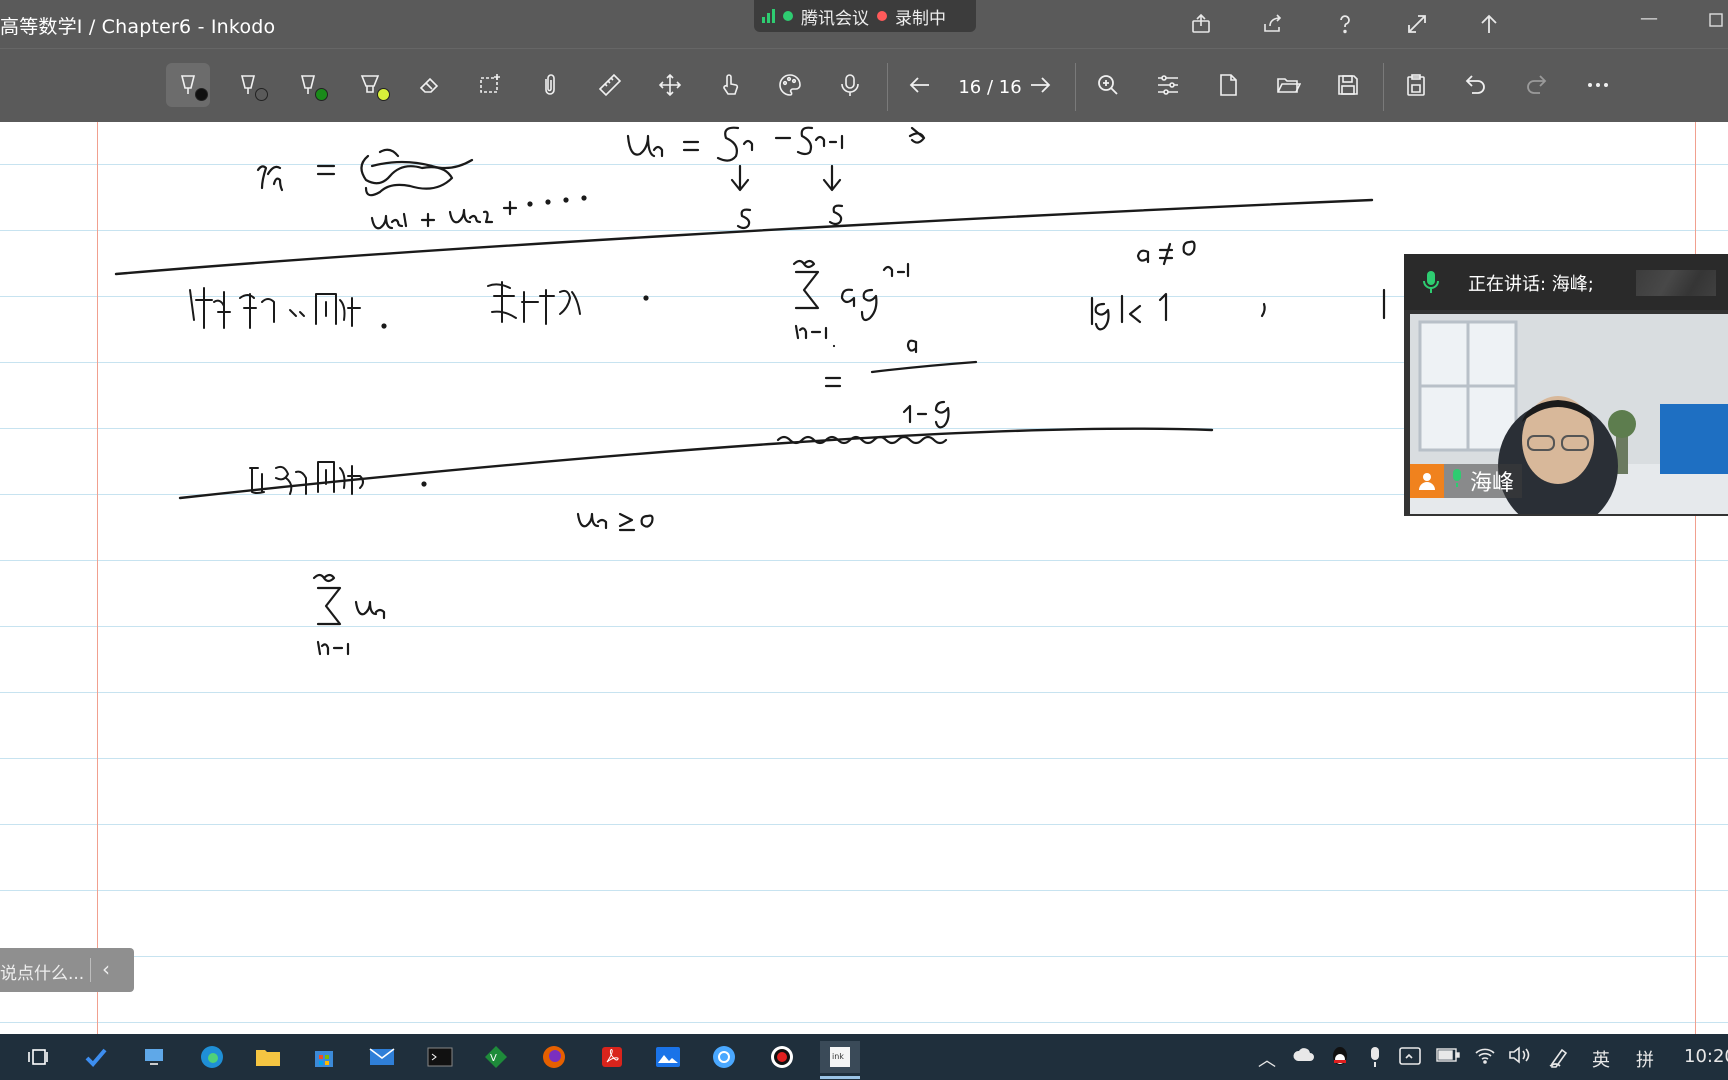 The height and width of the screenshot is (1080, 1728). I want to click on onedrive-icon, so click(1304, 1056).